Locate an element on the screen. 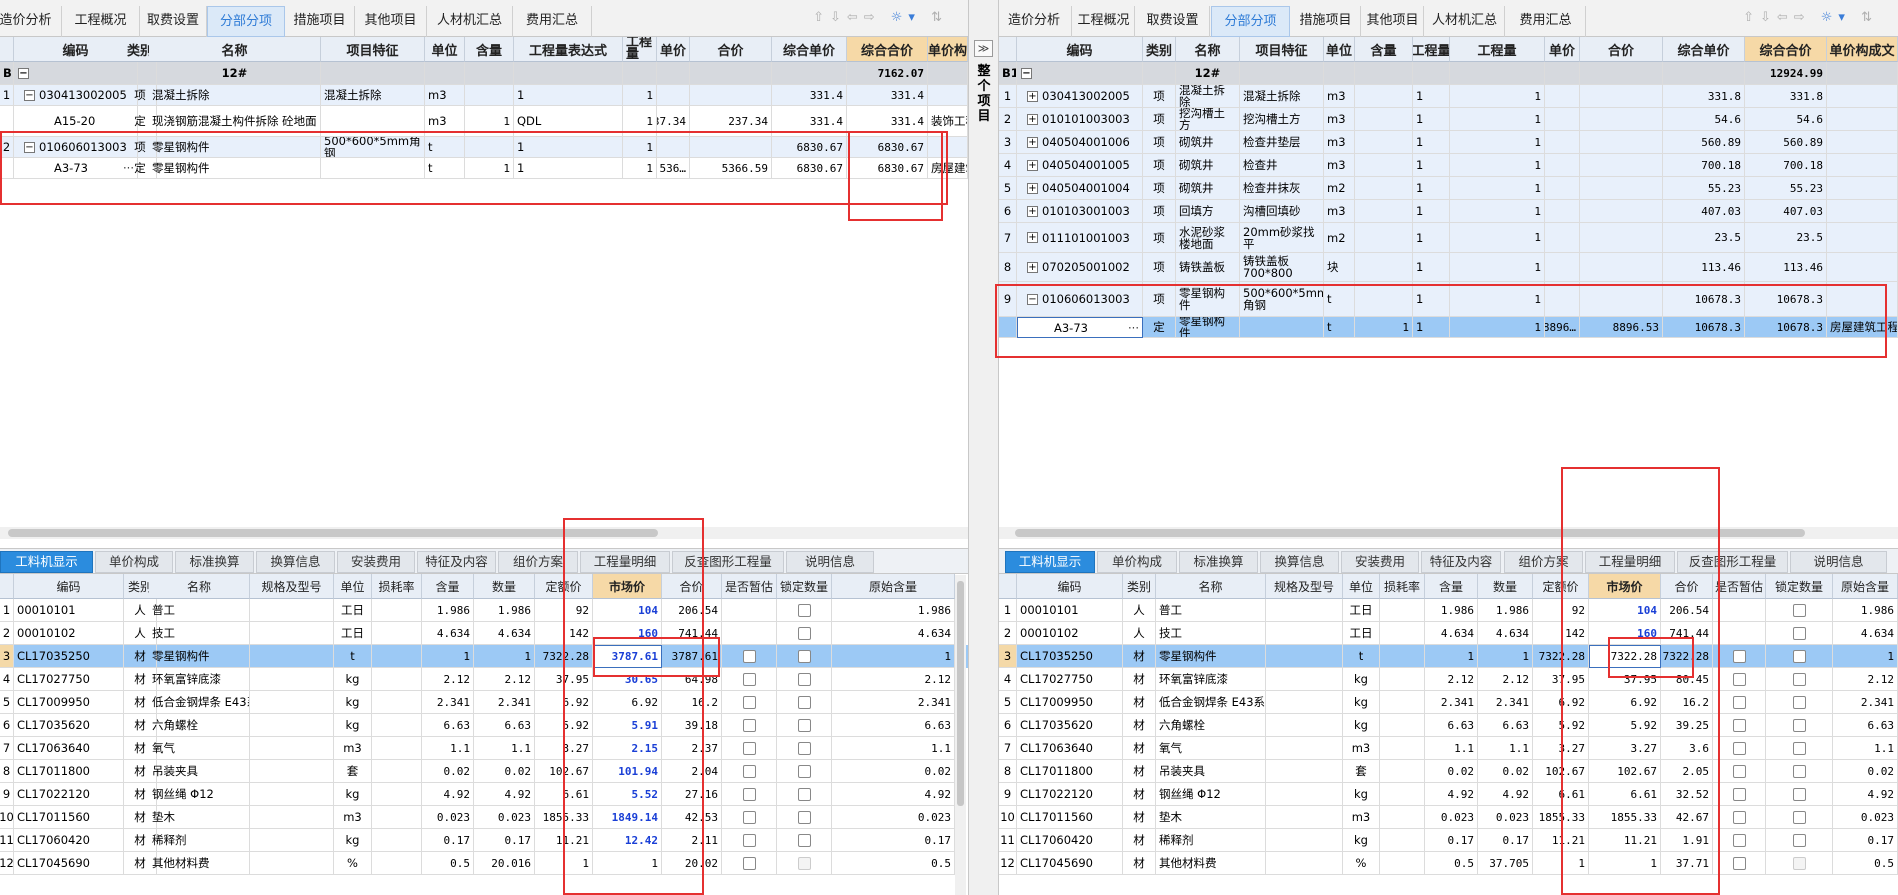 This screenshot has width=1898, height=895. bottom-tab-left-1: 单价构成 is located at coordinates (134, 562).